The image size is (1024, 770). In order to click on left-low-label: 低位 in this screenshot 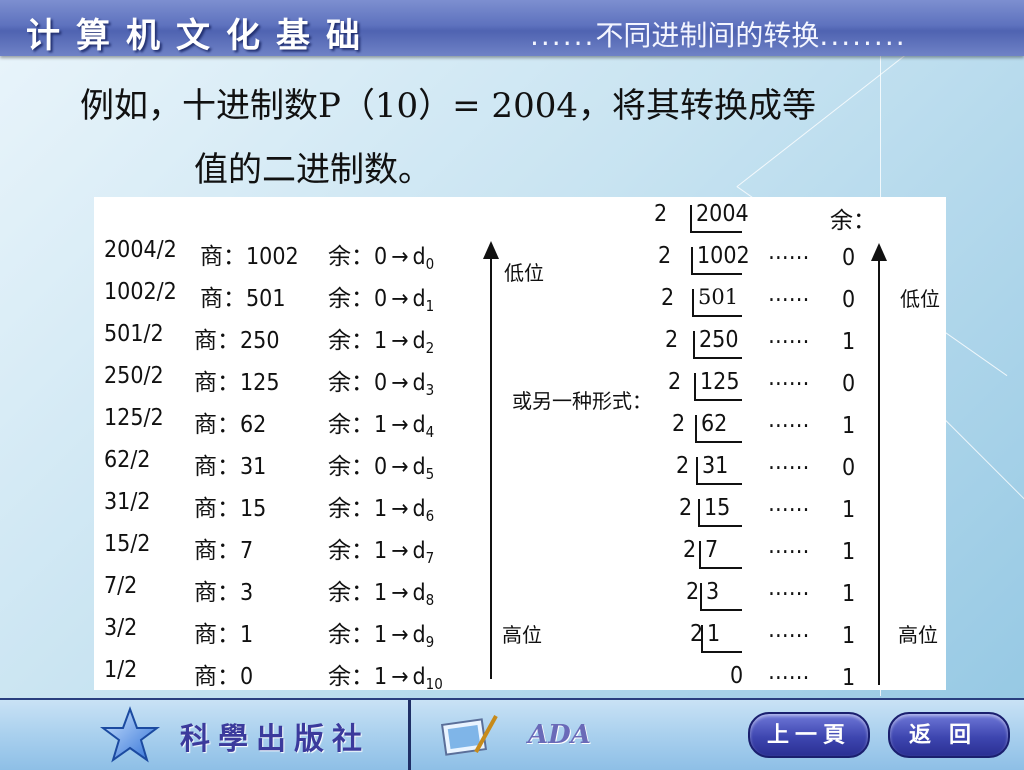, I will do `click(524, 273)`.